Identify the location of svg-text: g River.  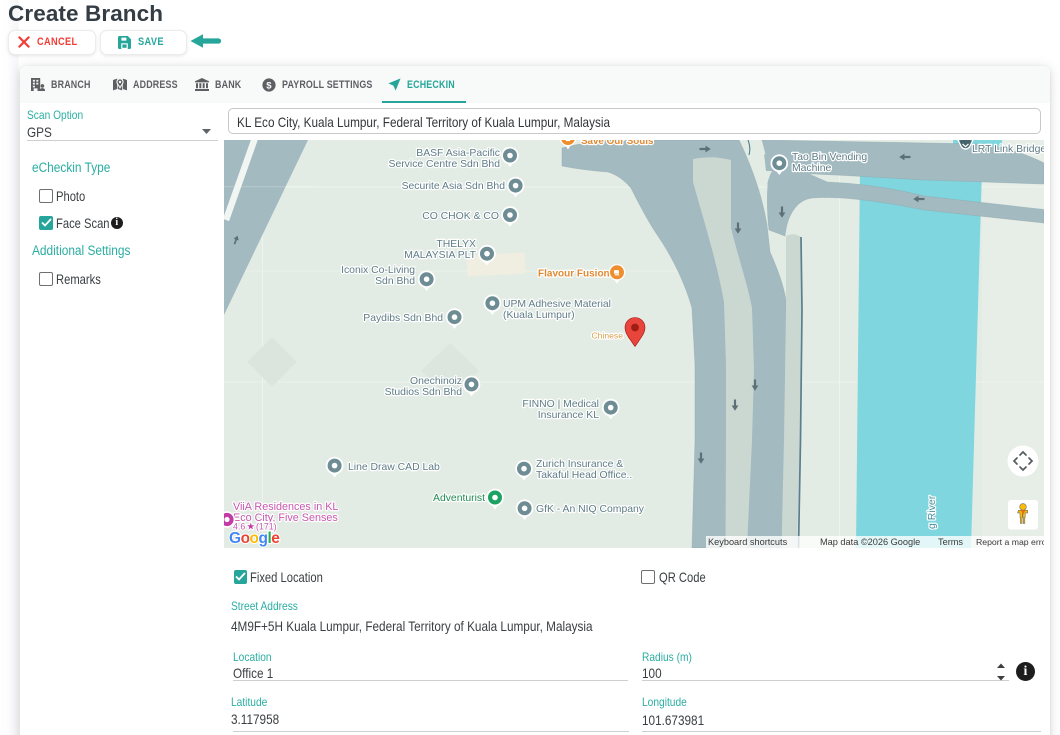
(932, 512).